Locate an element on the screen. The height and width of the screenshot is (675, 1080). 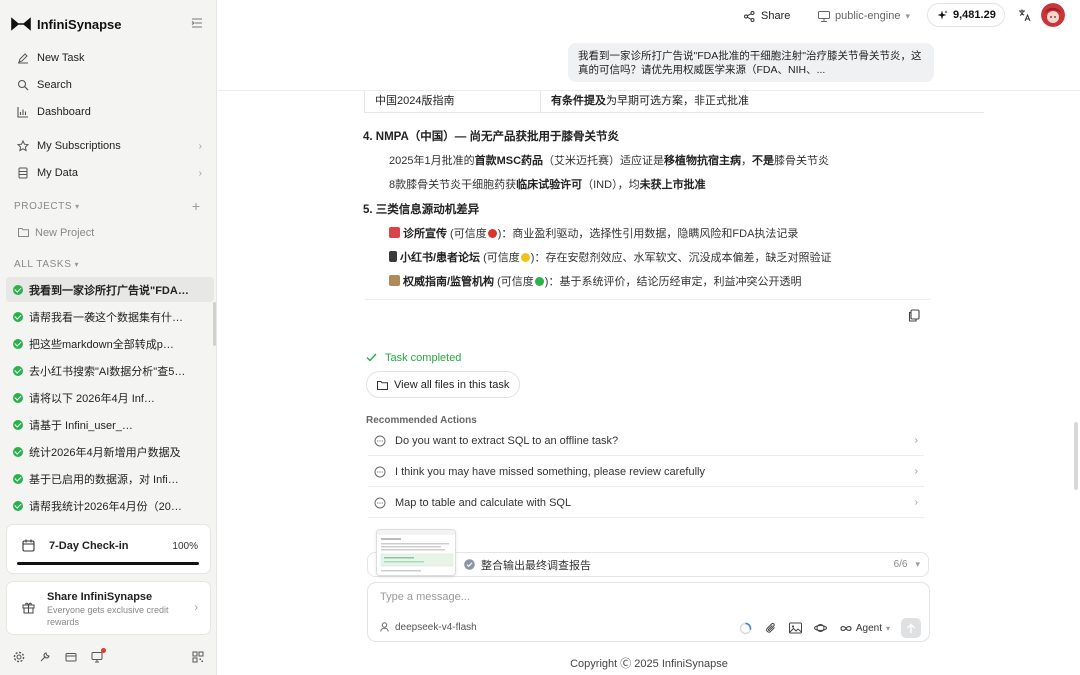
check-icon is located at coordinates (371, 357).